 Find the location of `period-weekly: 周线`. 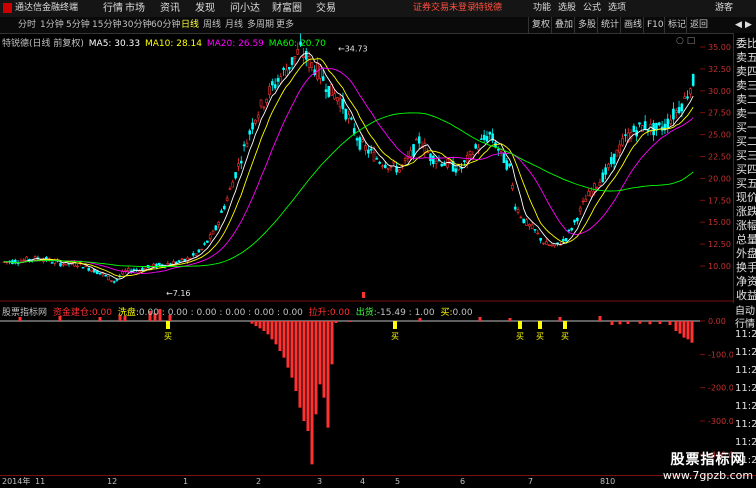

period-weekly: 周线 is located at coordinates (212, 25).